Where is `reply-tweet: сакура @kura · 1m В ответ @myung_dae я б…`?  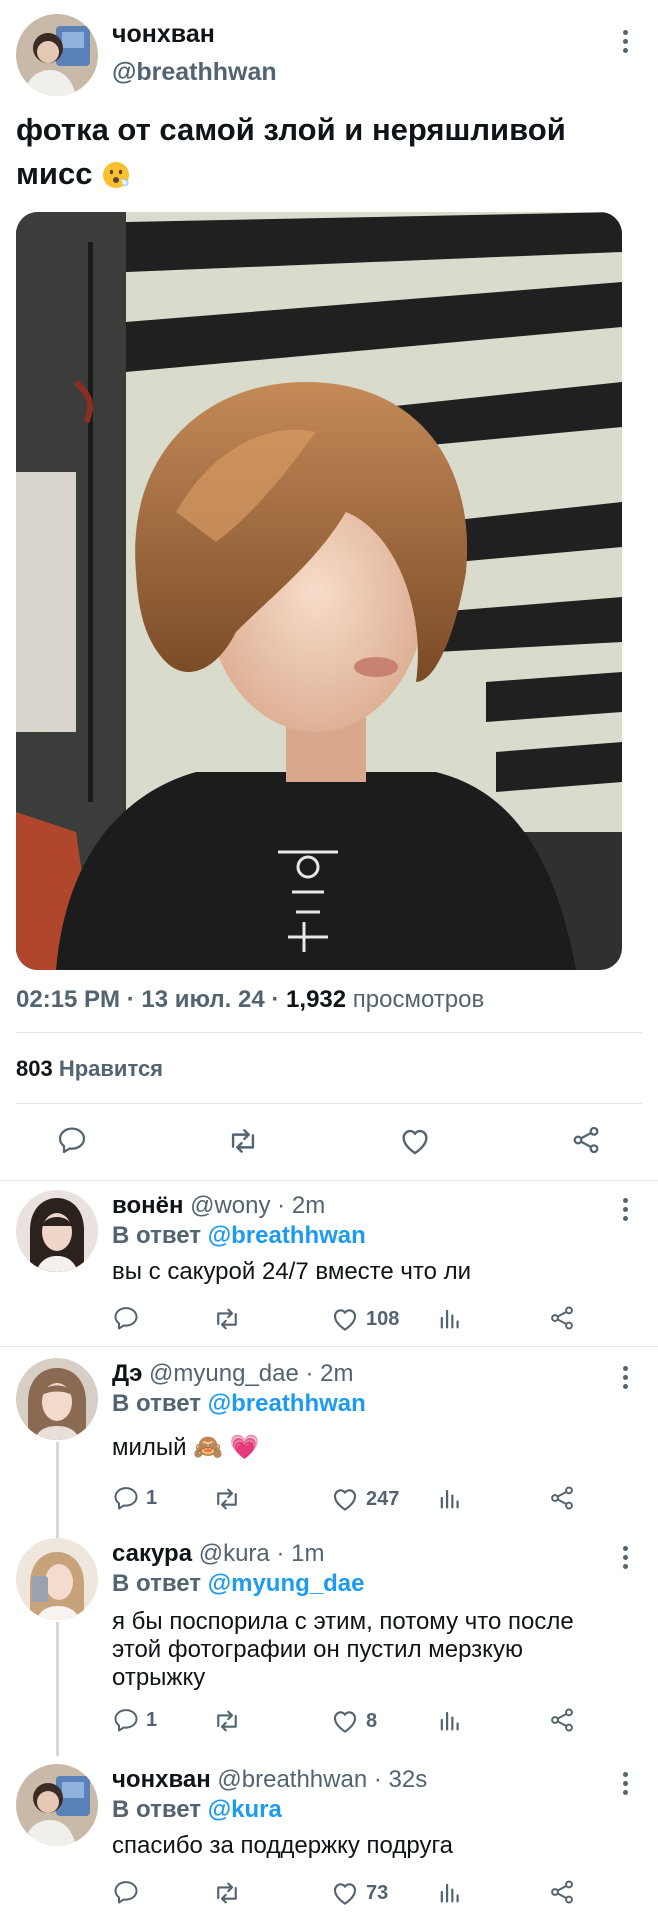 reply-tweet: сакура @kura · 1m В ответ @myung_dae я б… is located at coordinates (329, 1641).